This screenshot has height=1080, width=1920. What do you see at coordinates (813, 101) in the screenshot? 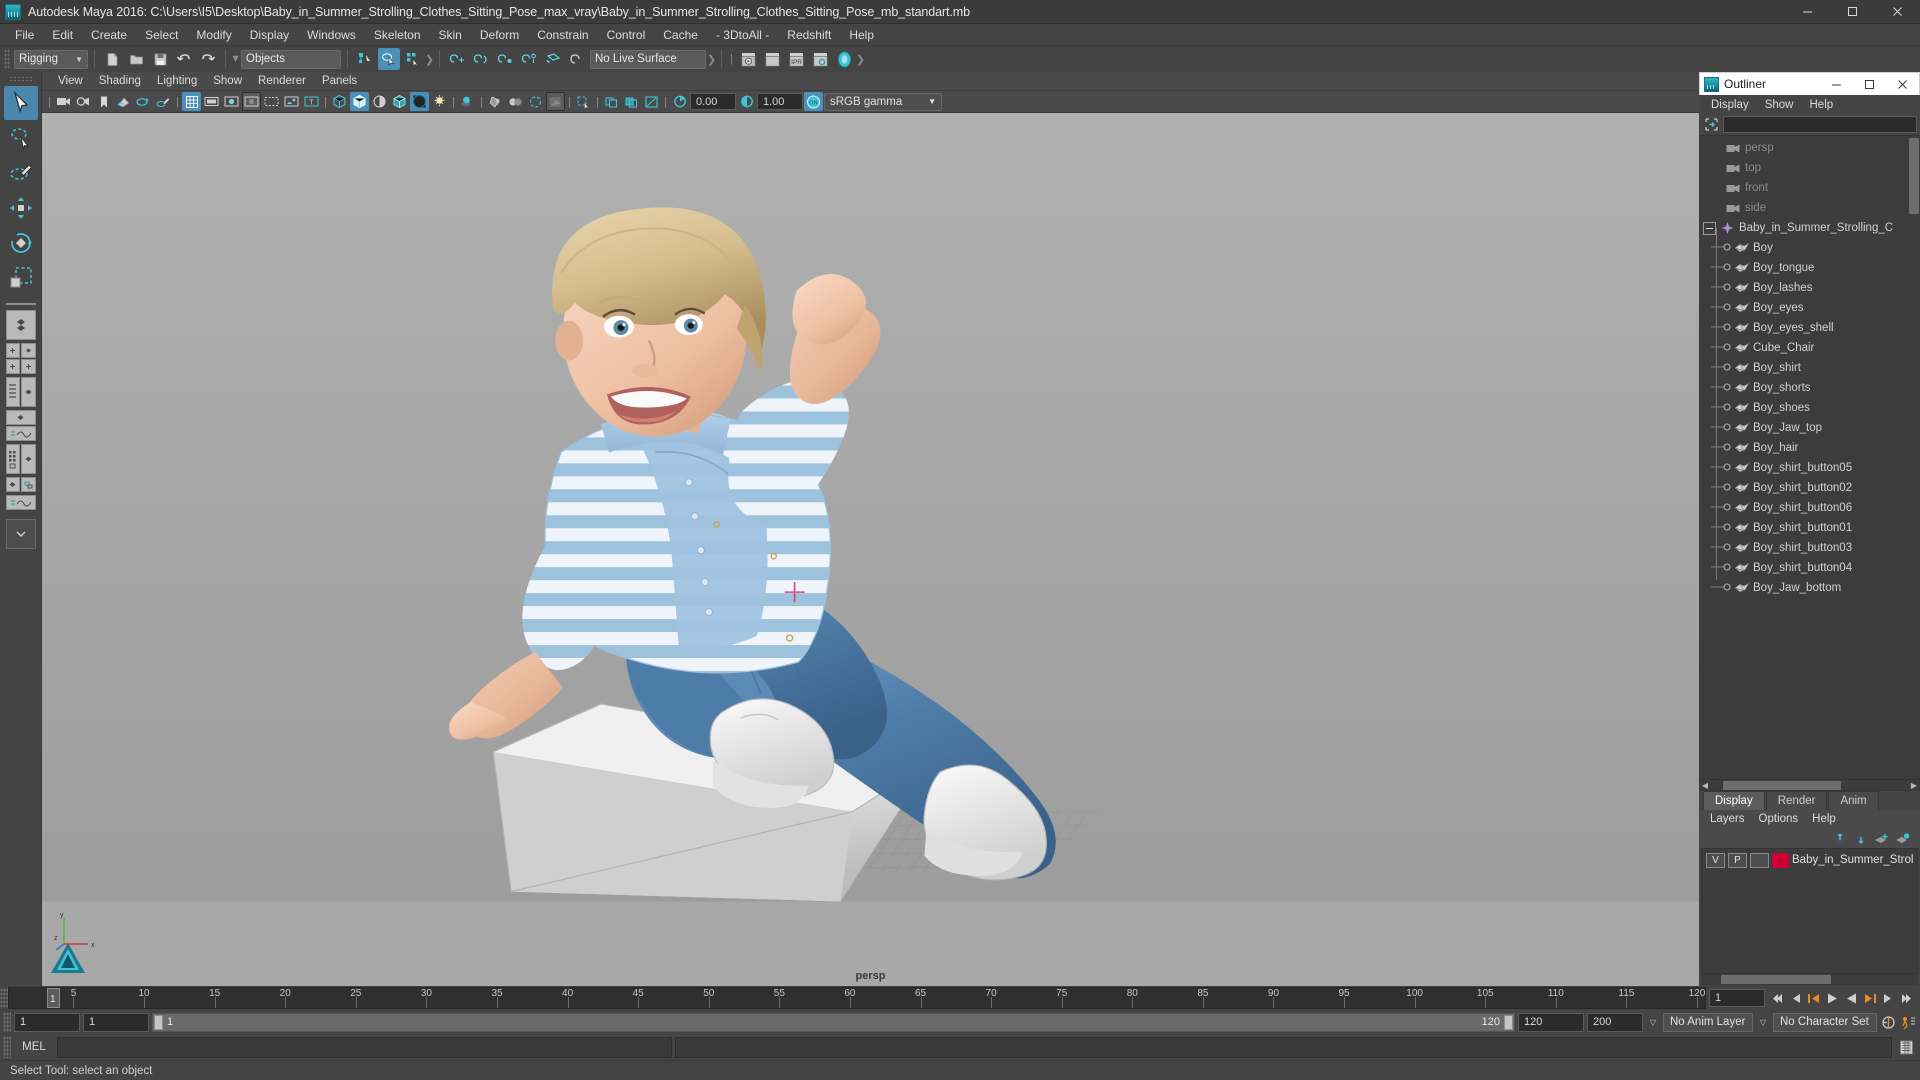
I see `color-management-toggle-icon: ON` at bounding box center [813, 101].